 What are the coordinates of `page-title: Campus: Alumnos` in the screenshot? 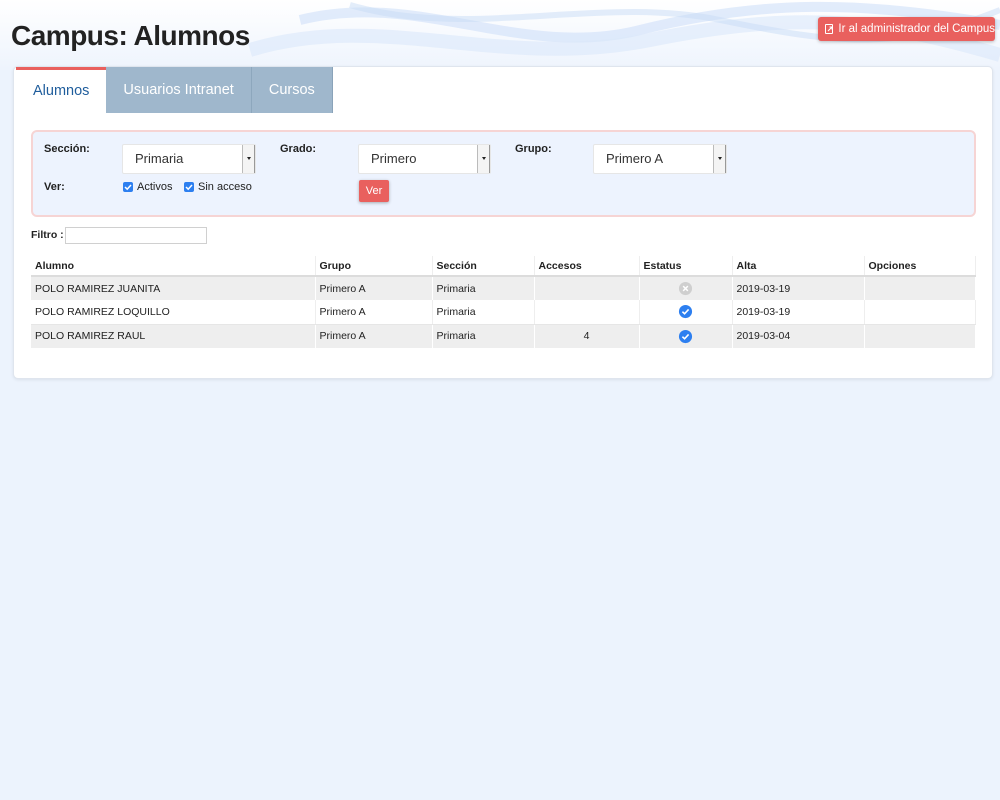 It's located at (130, 35).